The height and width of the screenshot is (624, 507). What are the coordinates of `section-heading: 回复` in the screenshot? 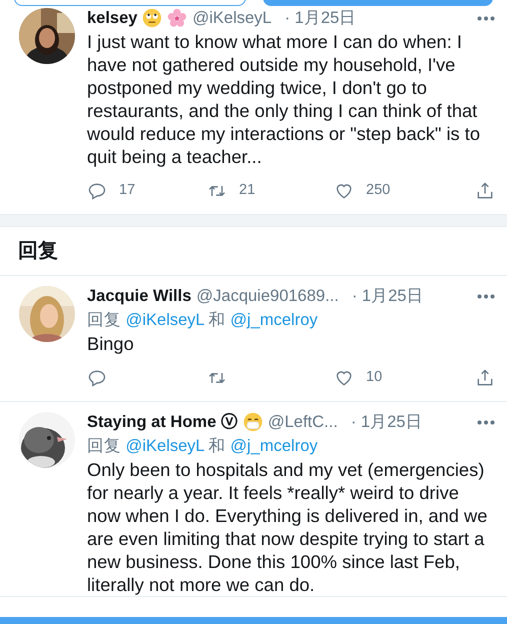 It's located at (253, 251).